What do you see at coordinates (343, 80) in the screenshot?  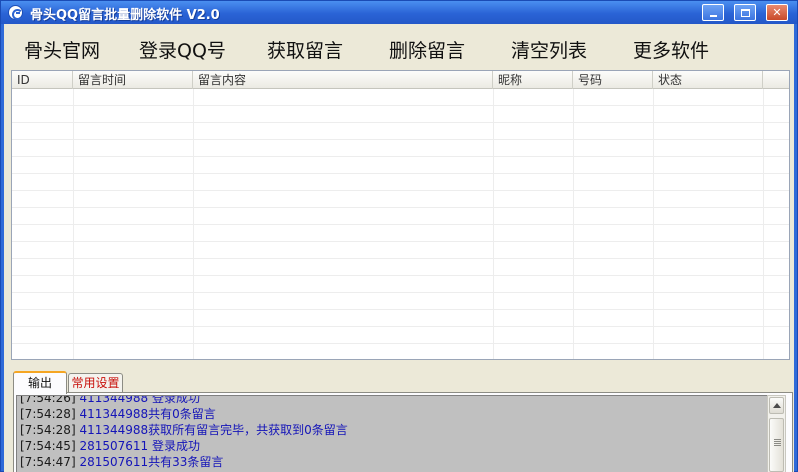 I see `column-header-content: 留言内容` at bounding box center [343, 80].